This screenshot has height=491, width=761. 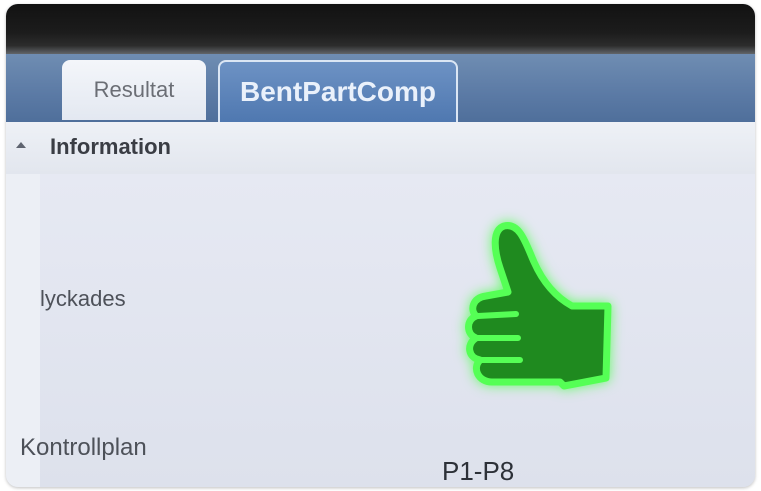 I want to click on information-section-header: Information, so click(x=380, y=148).